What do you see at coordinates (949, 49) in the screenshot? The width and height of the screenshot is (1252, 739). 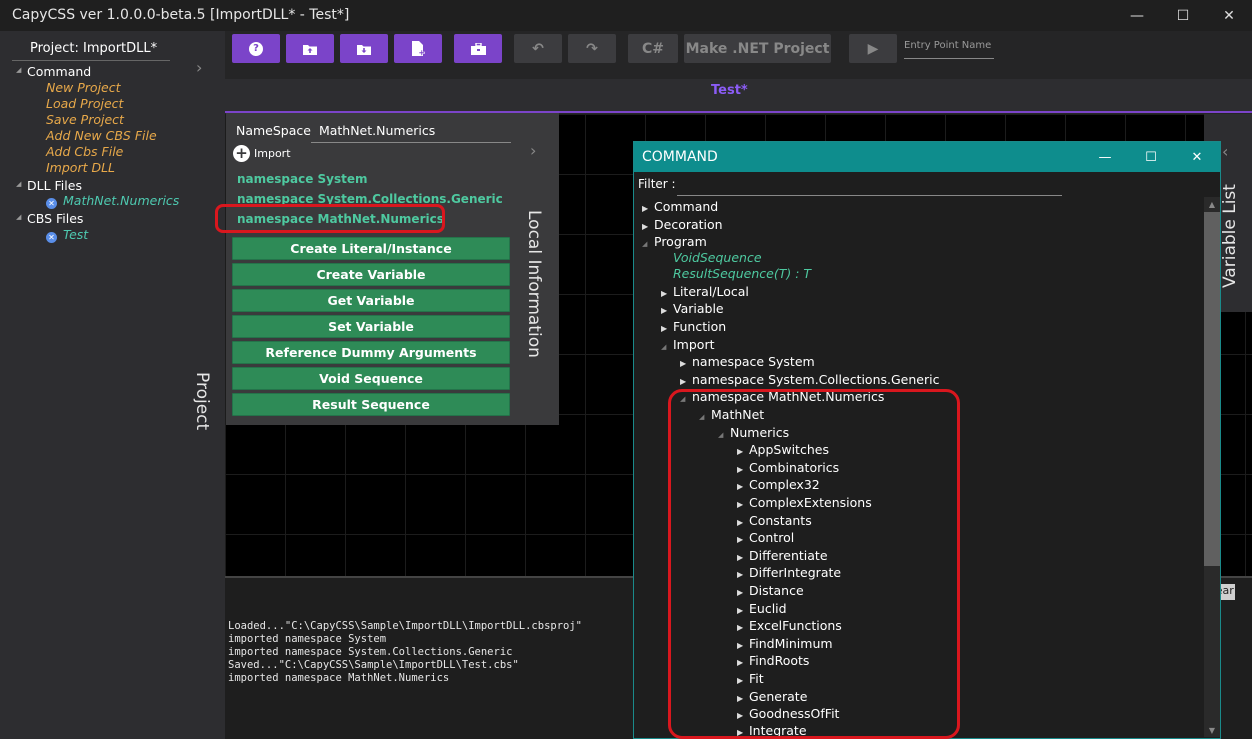 I see `entry-point-input: Entry Point Name` at bounding box center [949, 49].